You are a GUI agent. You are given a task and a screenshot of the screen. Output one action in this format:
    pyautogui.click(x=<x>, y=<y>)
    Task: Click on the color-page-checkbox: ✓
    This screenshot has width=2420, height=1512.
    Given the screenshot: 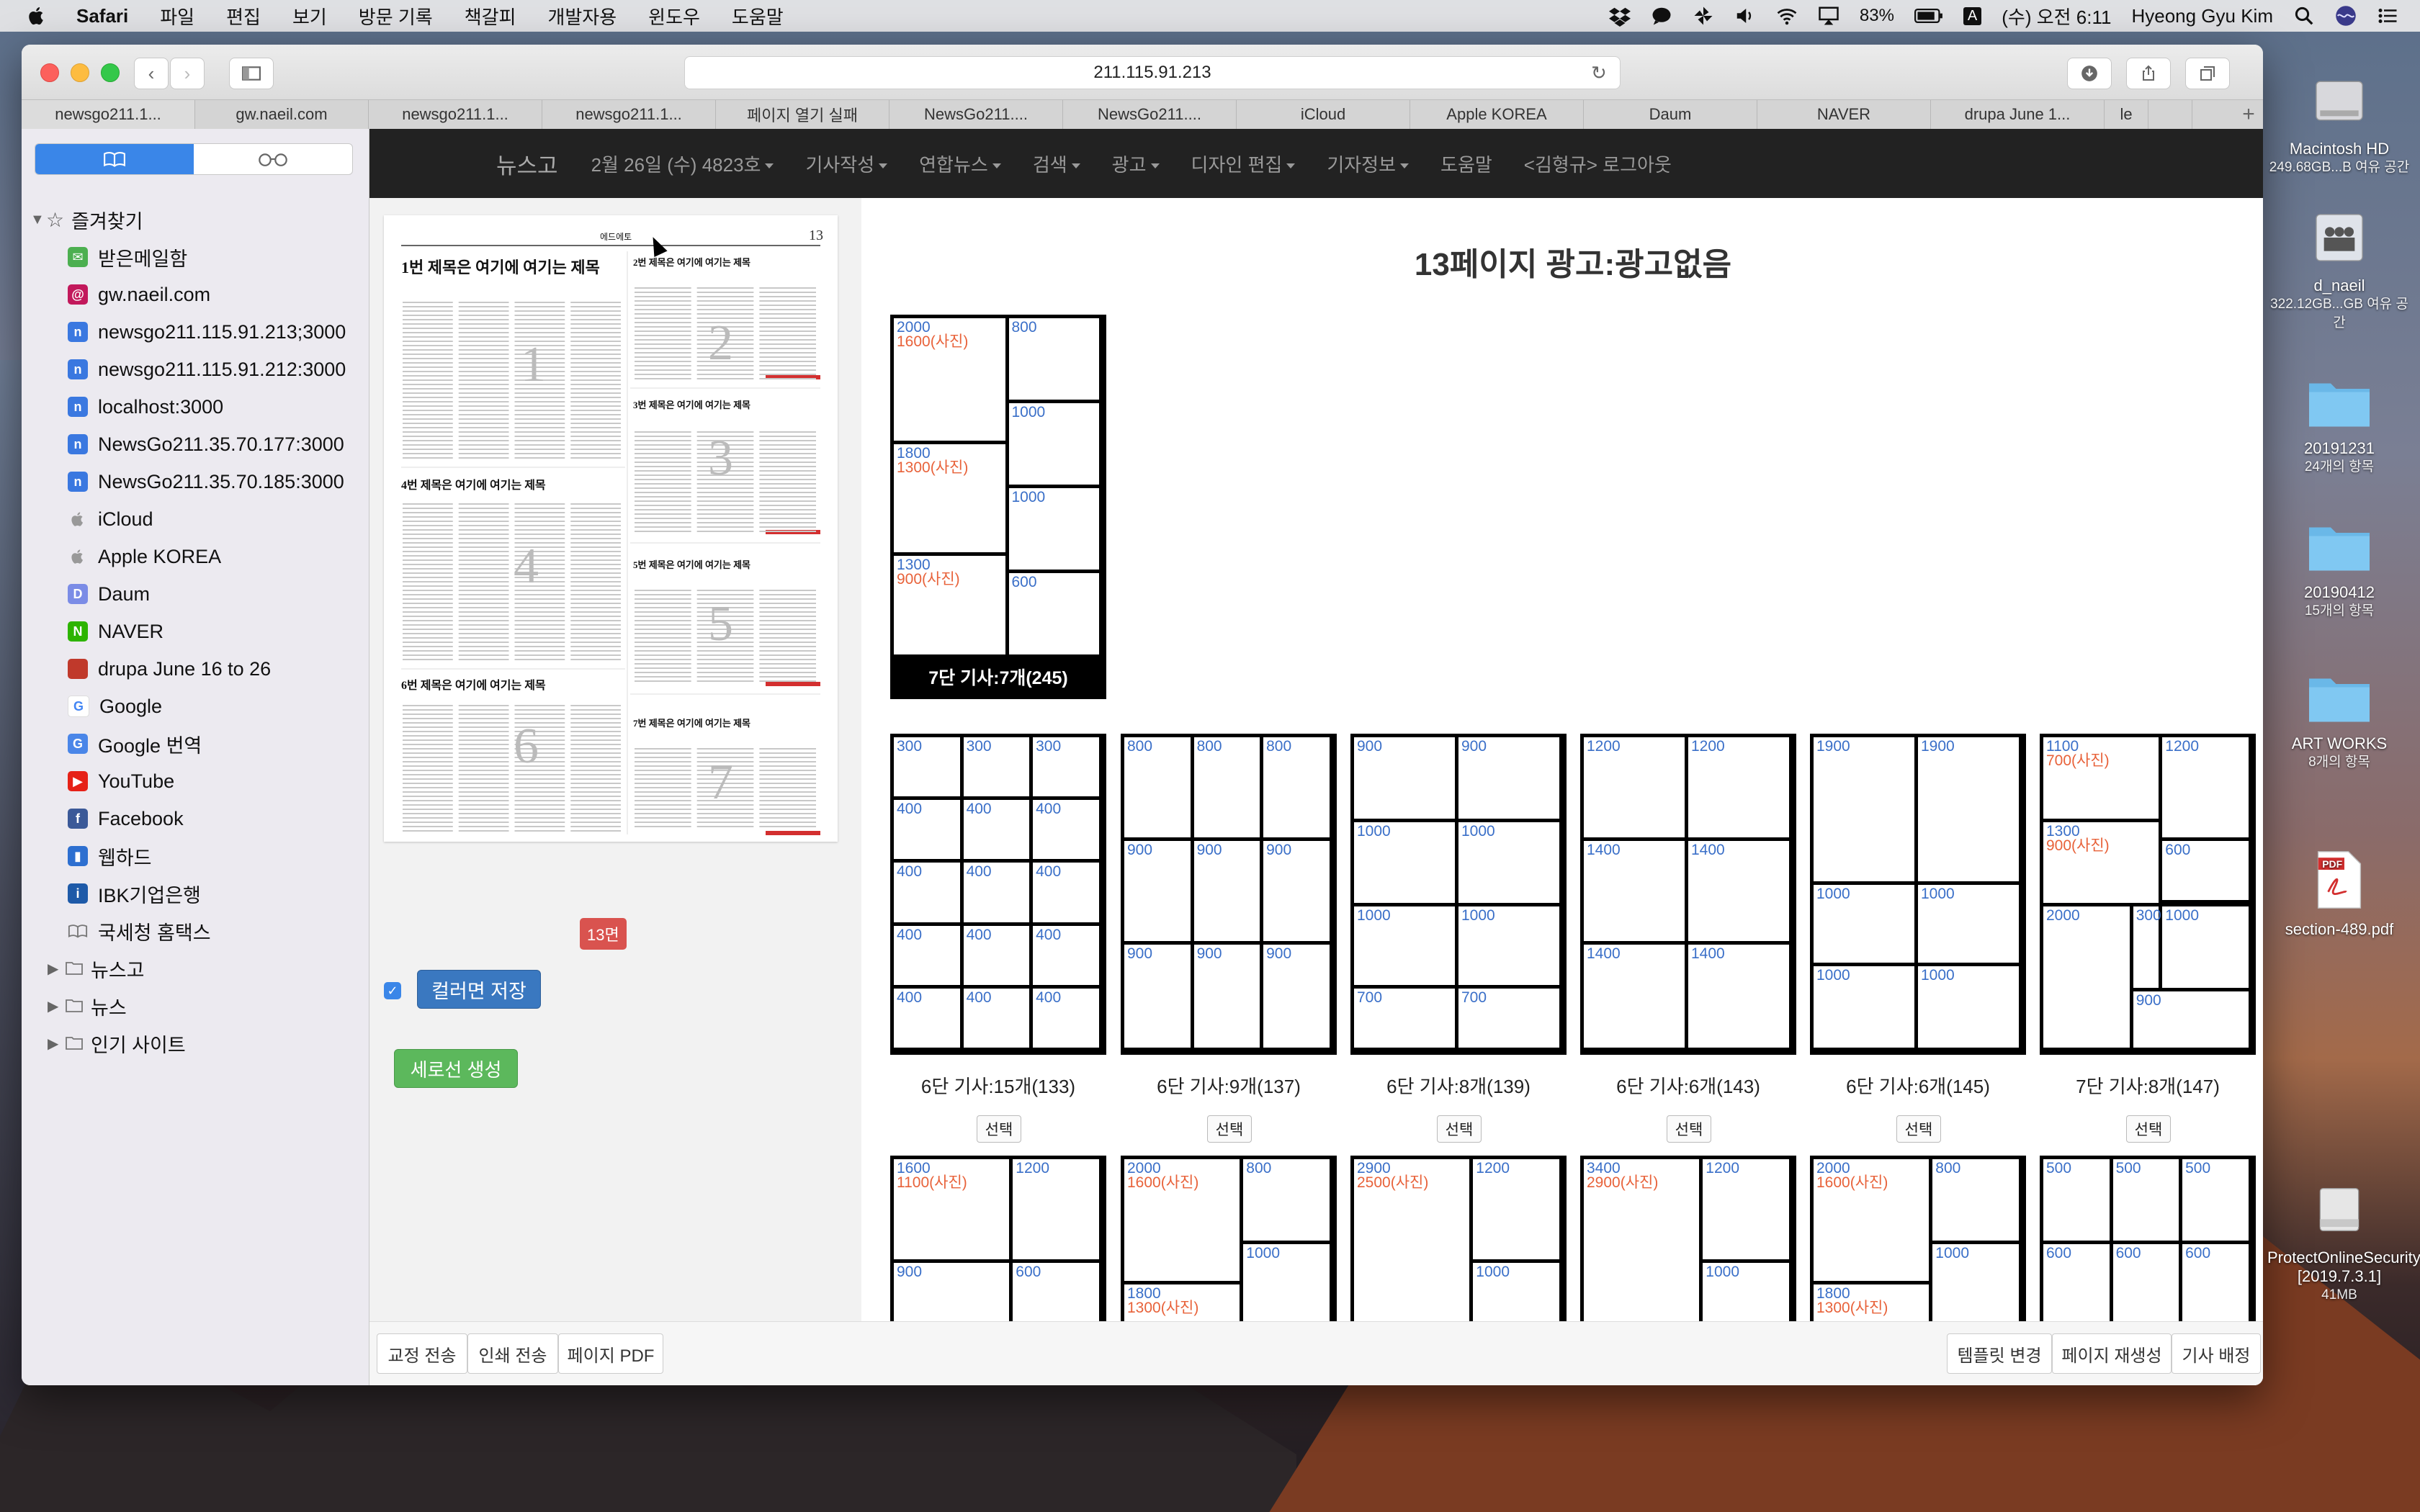 What is the action you would take?
    pyautogui.click(x=392, y=990)
    